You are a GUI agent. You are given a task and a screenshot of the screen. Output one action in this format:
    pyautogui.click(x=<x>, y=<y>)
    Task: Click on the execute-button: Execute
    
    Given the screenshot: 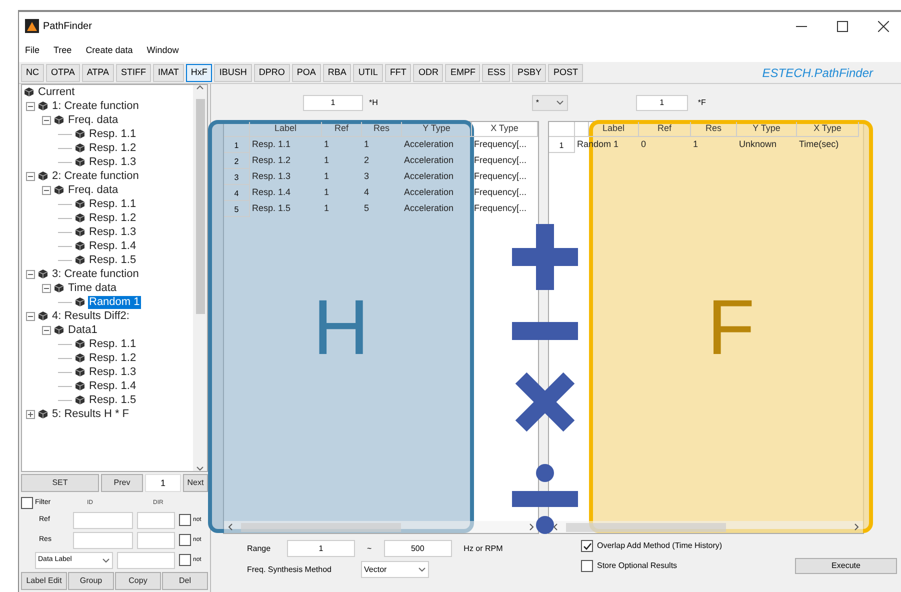 What is the action you would take?
    pyautogui.click(x=846, y=566)
    